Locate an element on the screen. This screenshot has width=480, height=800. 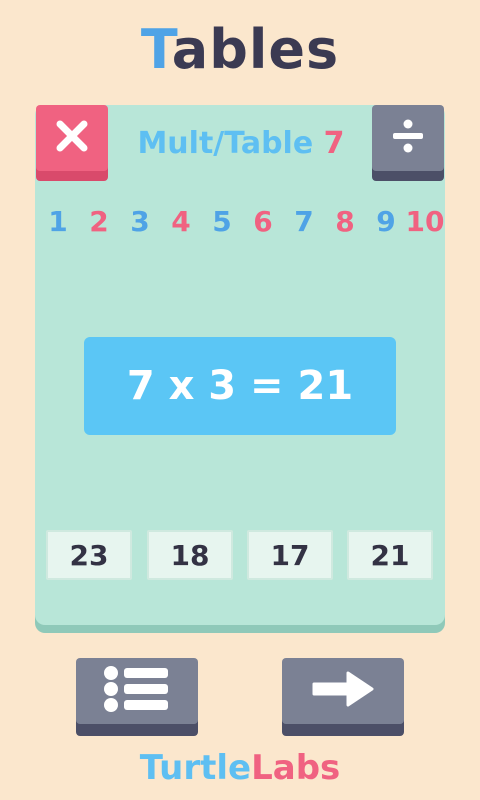
next-button is located at coordinates (343, 691).